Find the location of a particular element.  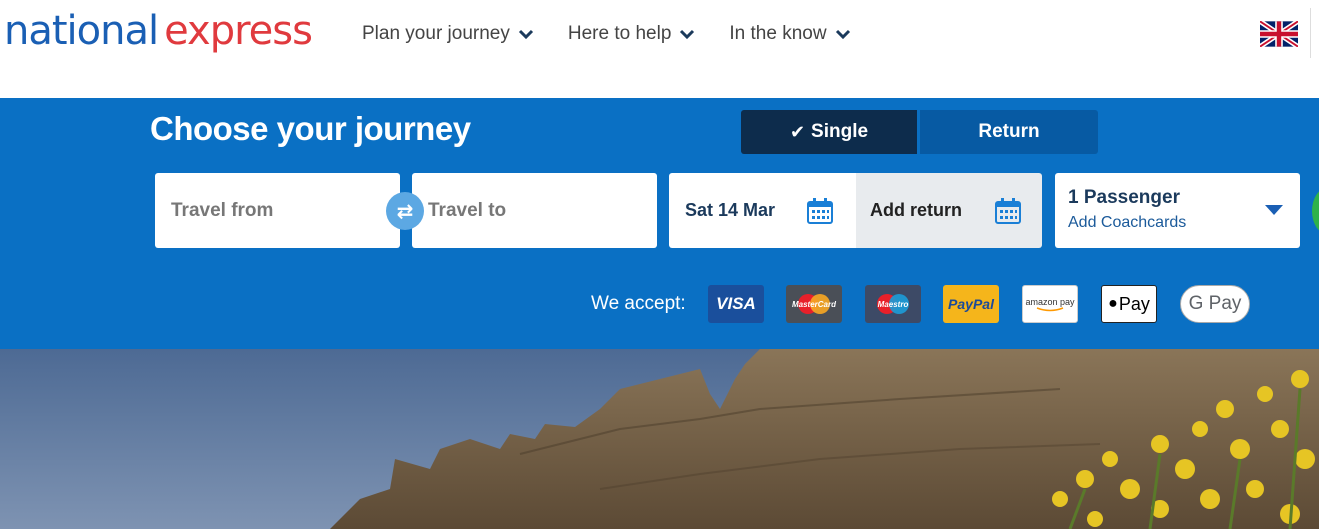

amazon-pay-logo: amazon pay is located at coordinates (1050, 304).